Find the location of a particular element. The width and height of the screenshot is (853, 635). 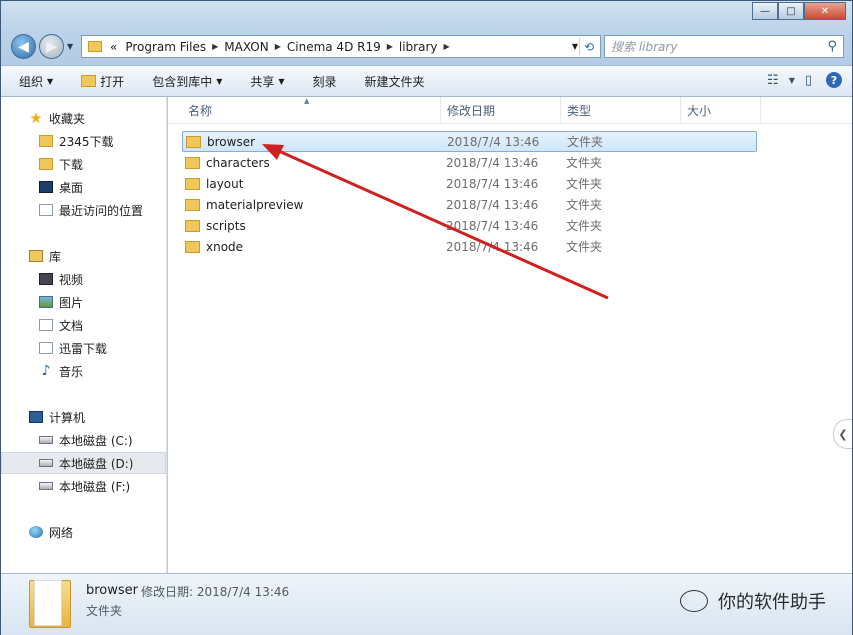

open-button: 打开 is located at coordinates (102, 81).